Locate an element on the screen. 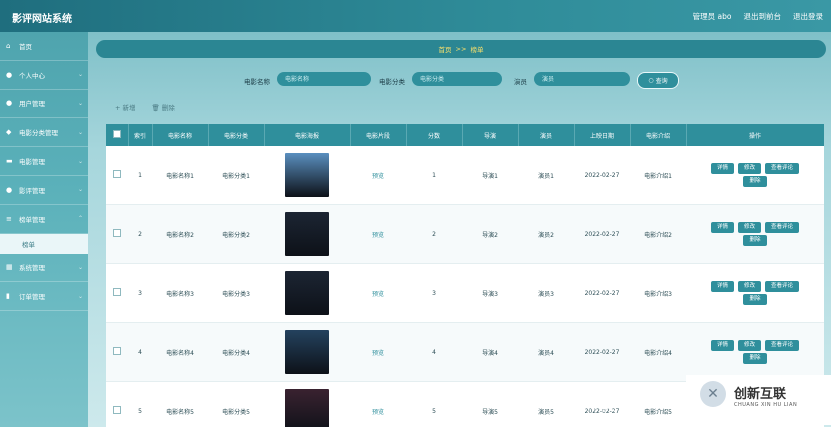  comment-icon: ● is located at coordinates (9, 189).